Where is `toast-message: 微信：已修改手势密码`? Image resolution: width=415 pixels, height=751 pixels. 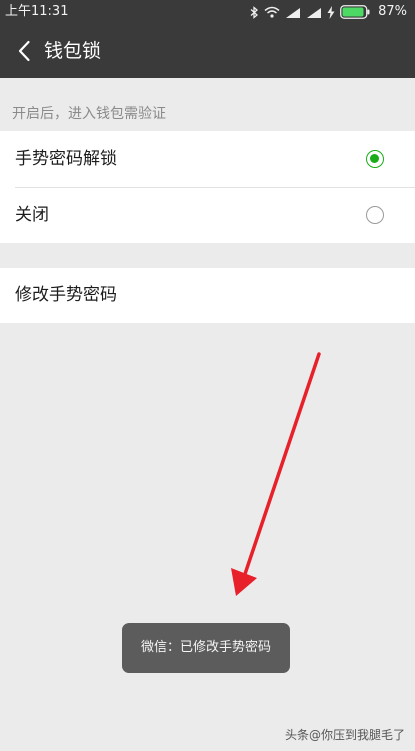
toast-message: 微信：已修改手势密码 is located at coordinates (206, 648).